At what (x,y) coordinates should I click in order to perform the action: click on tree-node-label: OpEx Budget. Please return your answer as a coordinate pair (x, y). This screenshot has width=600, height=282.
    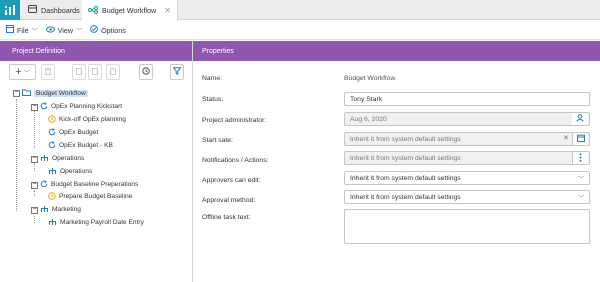
    Looking at the image, I should click on (79, 132).